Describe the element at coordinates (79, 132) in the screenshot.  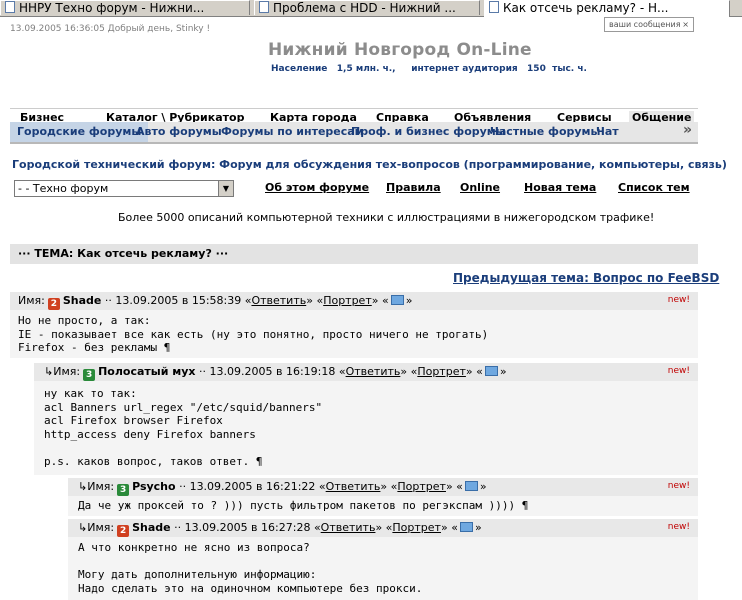
I see `subnav-item-city-forums: Городские форумы` at that location.